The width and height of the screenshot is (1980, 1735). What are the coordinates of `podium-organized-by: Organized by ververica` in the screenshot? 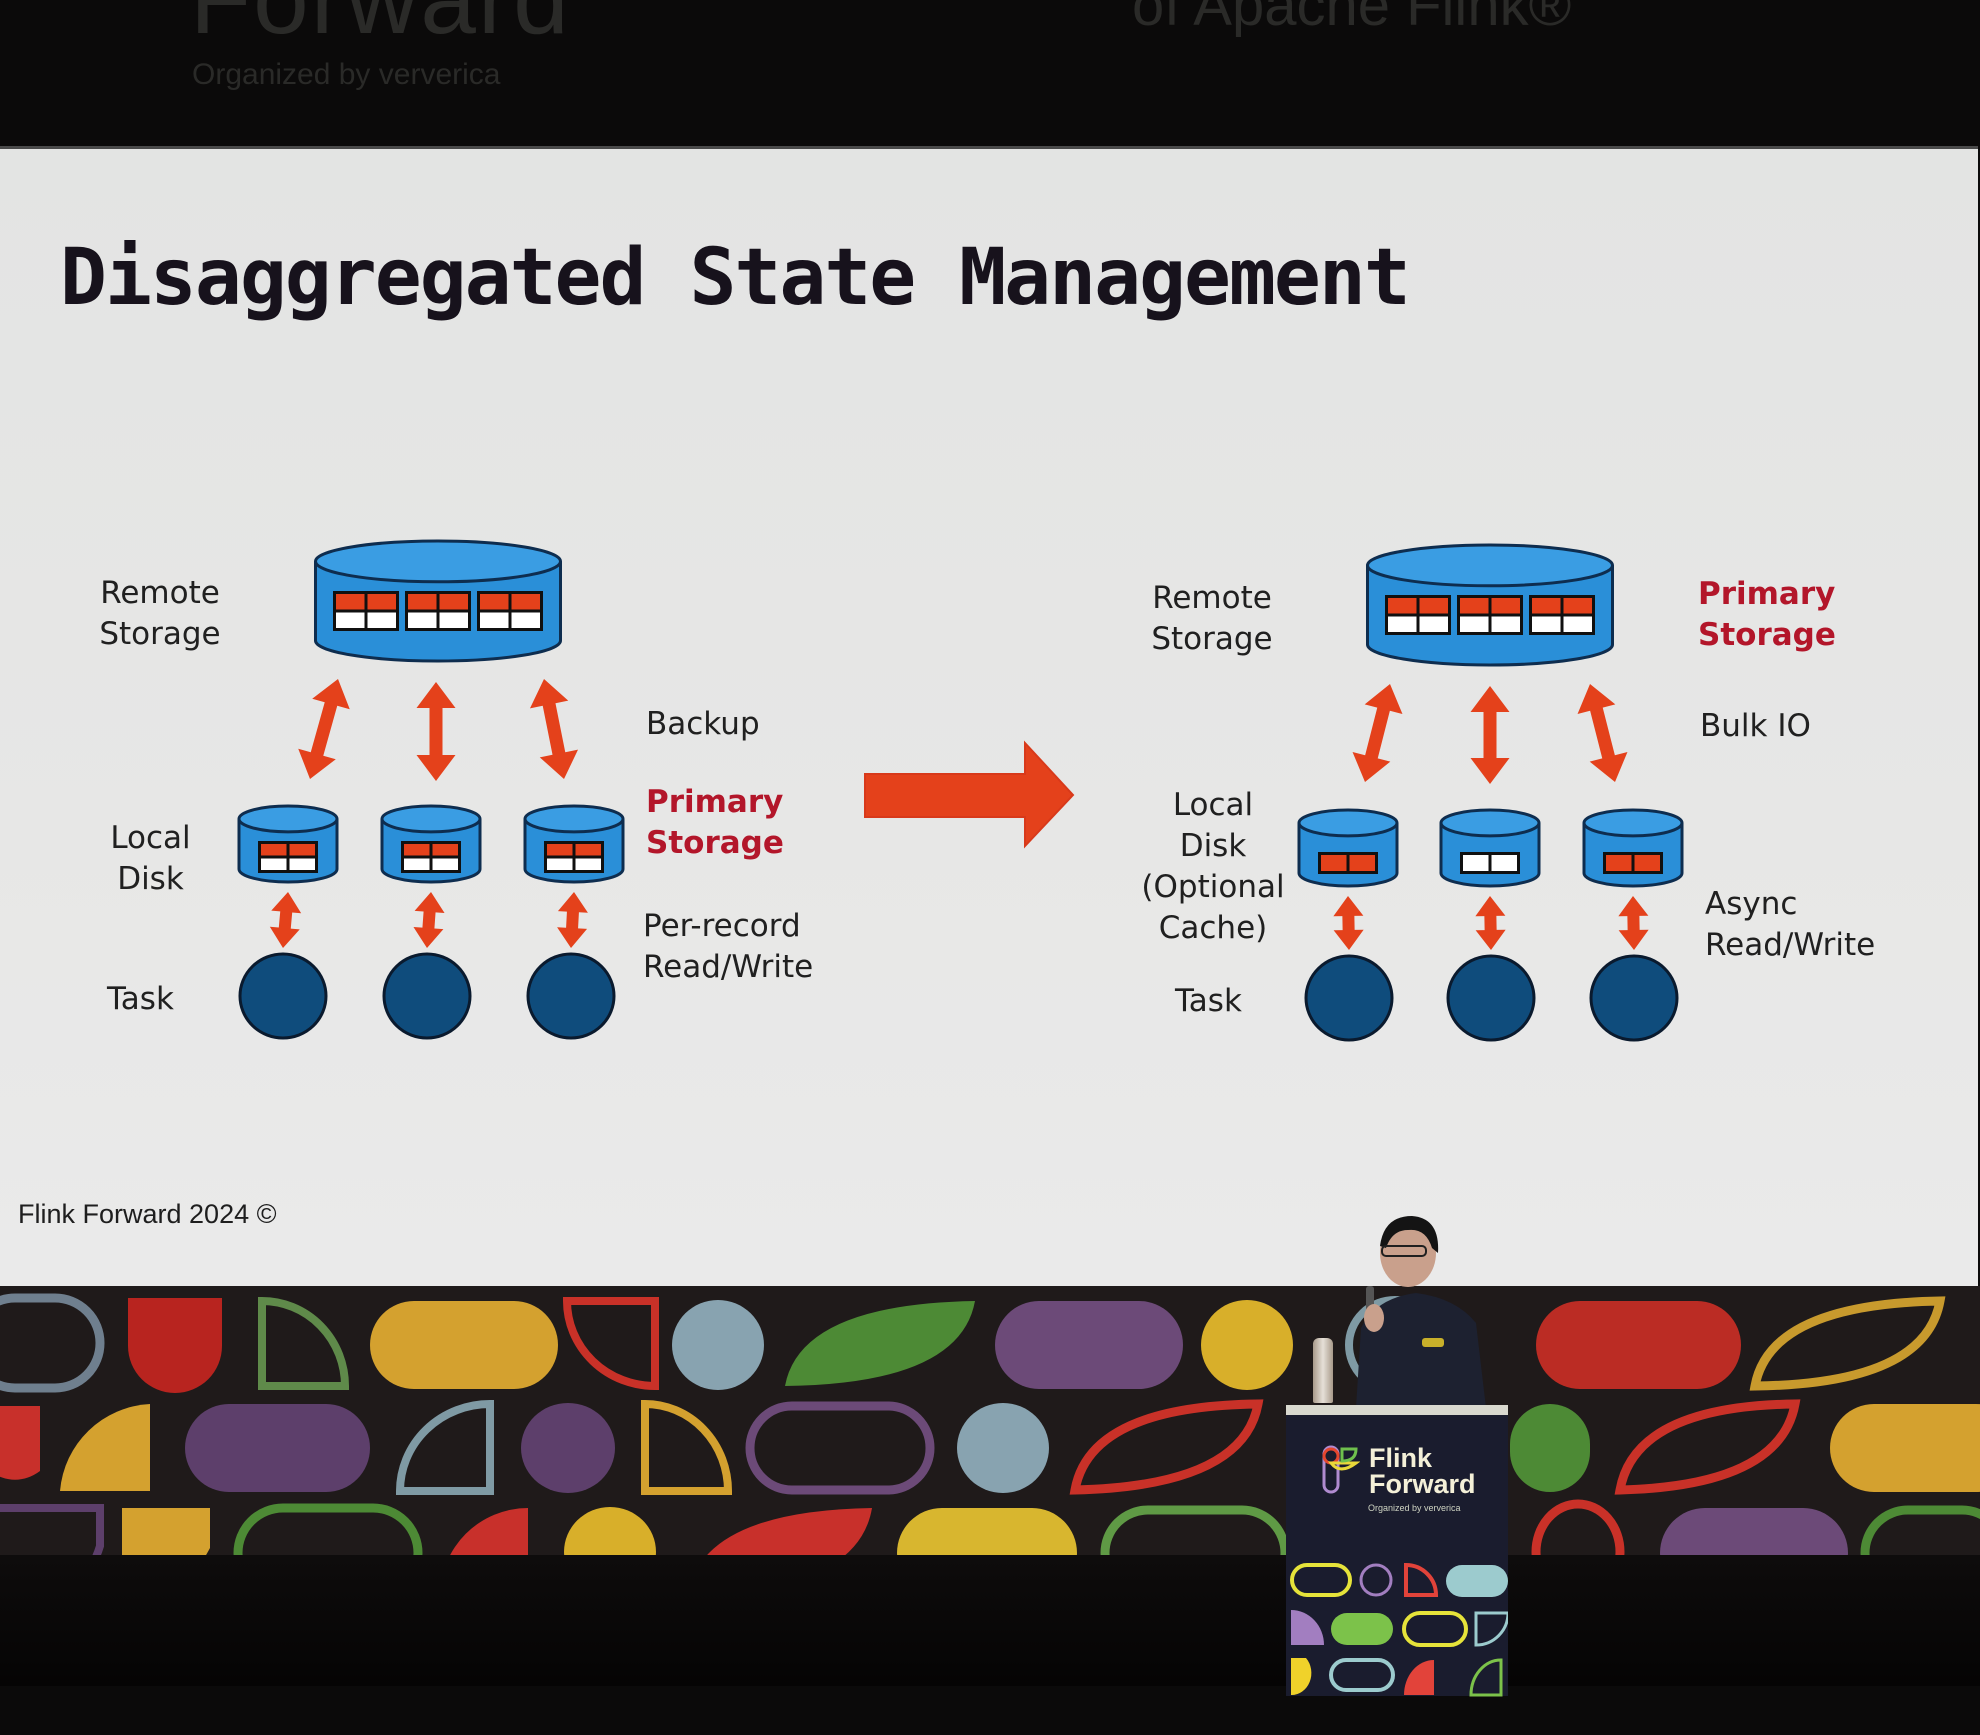 It's located at (1414, 1508).